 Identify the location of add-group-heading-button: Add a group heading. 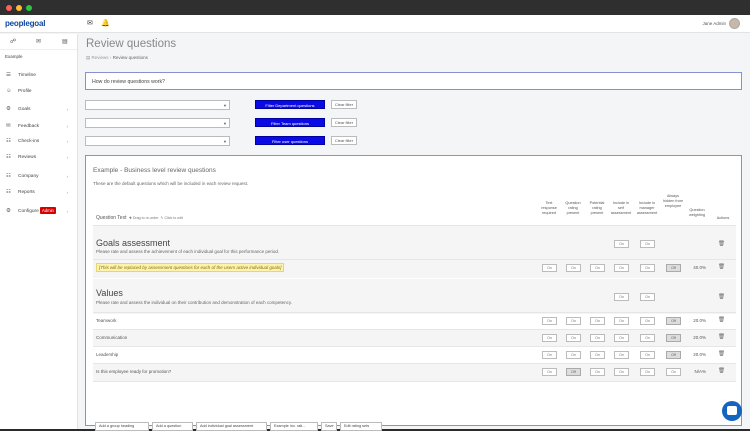
(122, 426).